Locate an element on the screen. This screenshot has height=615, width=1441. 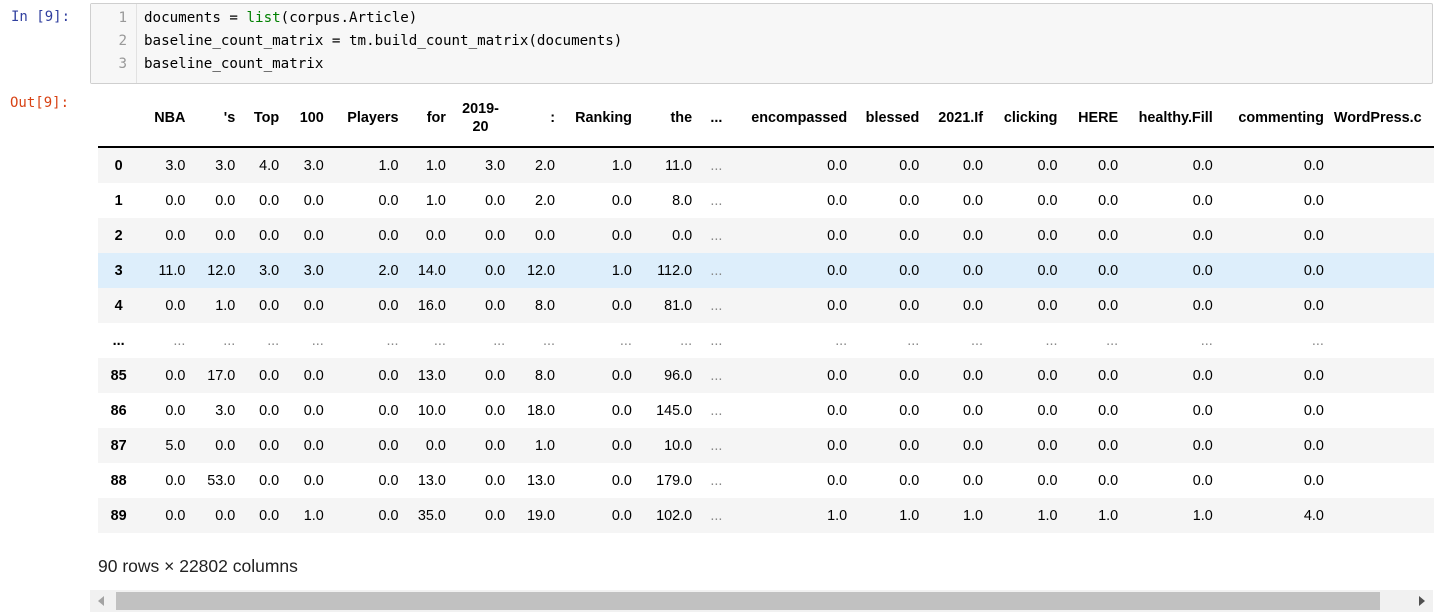
chevron-left-icon is located at coordinates (101, 601).